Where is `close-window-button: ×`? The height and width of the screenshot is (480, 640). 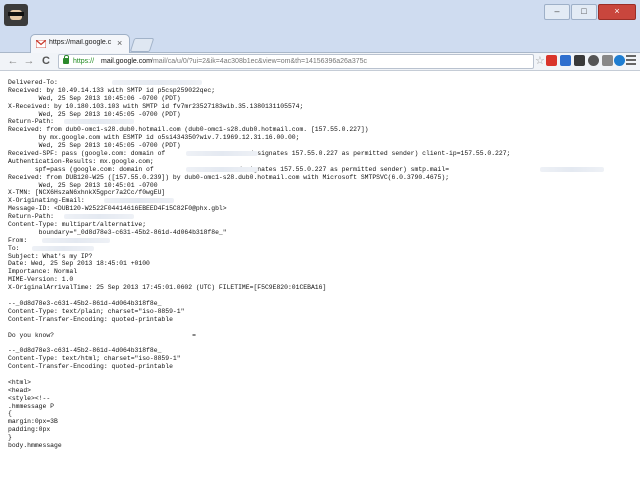 close-window-button: × is located at coordinates (617, 12).